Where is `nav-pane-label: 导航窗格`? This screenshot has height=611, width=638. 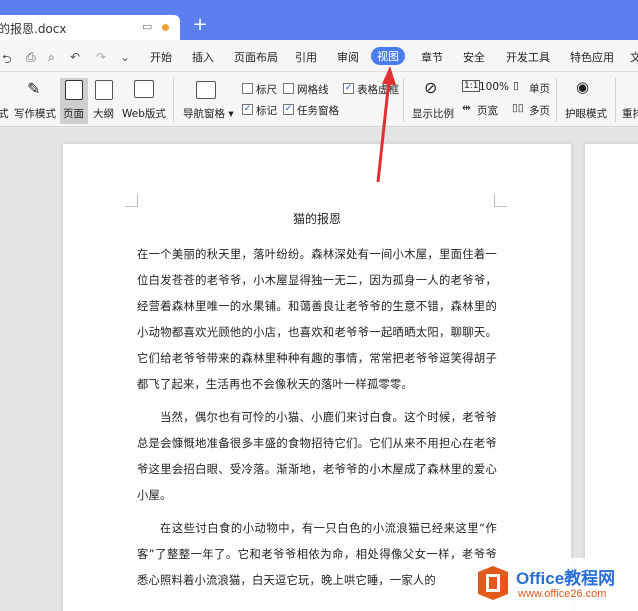 nav-pane-label: 导航窗格 is located at coordinates (204, 114).